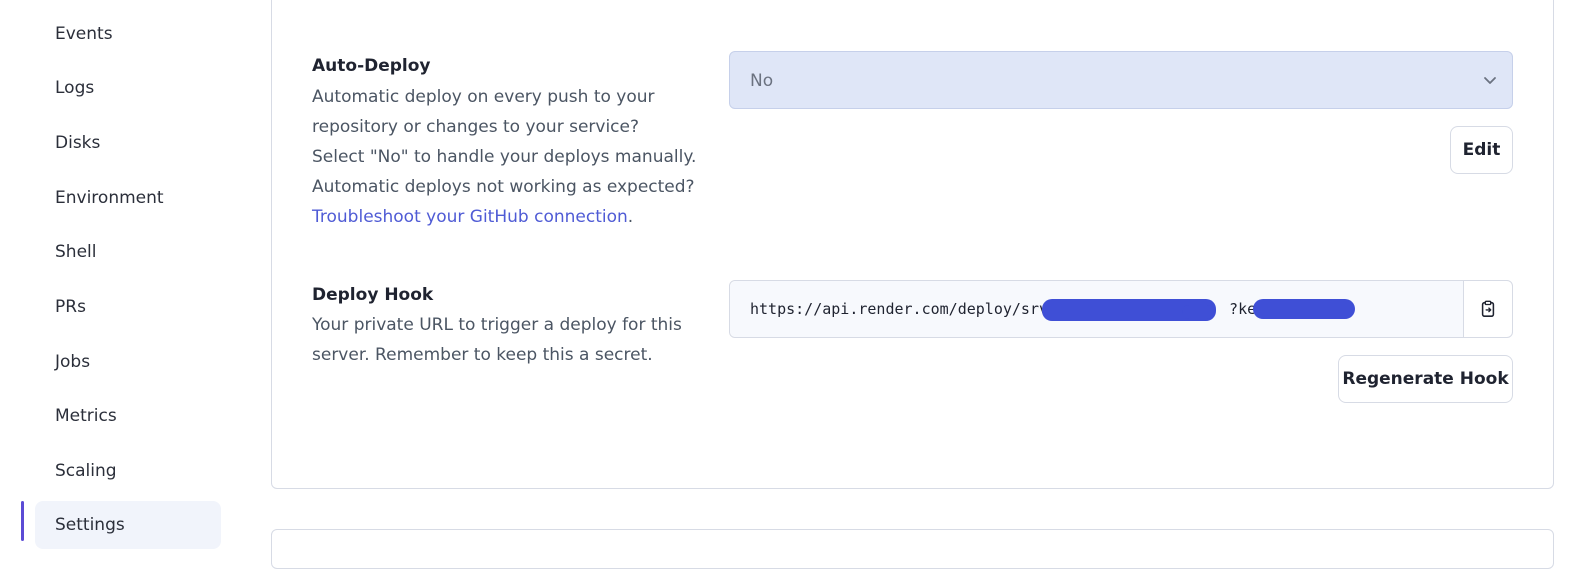  What do you see at coordinates (128, 525) in the screenshot?
I see `sidebar-item-settings: Settings` at bounding box center [128, 525].